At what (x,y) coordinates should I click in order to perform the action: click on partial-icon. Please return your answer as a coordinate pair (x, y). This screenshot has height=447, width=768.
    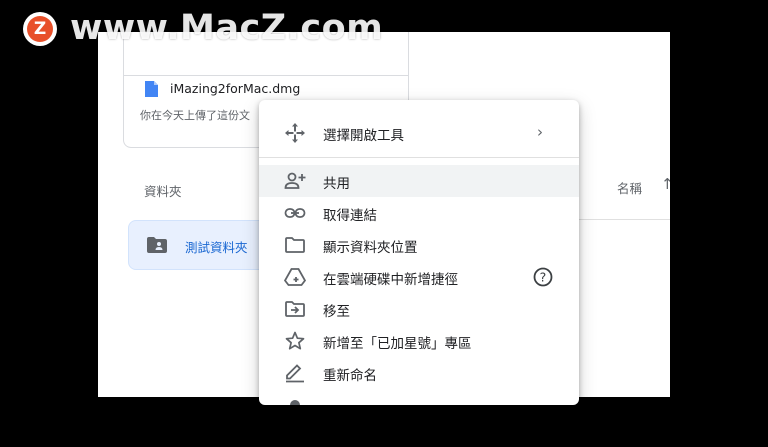
    Looking at the image, I should click on (295, 402).